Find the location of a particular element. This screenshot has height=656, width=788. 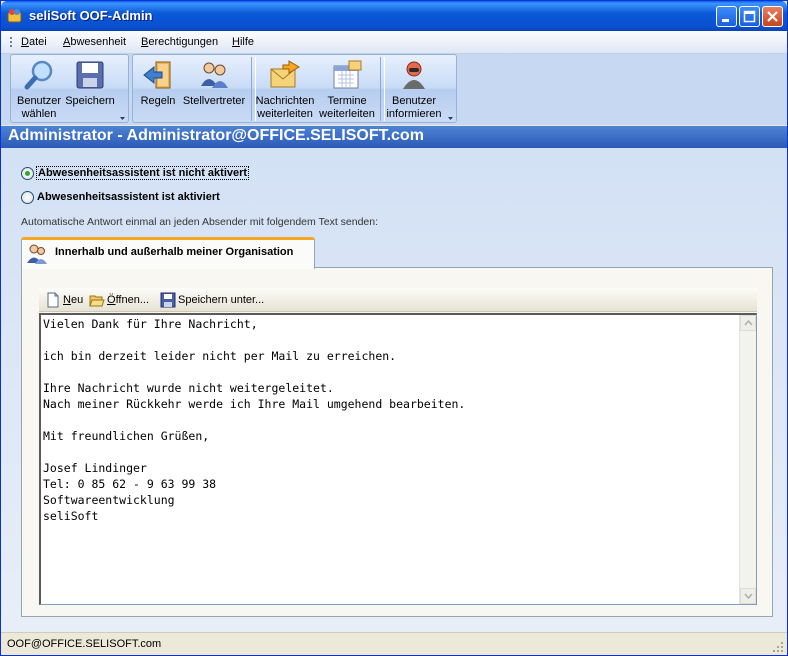

minimize-icon is located at coordinates (725, 20).